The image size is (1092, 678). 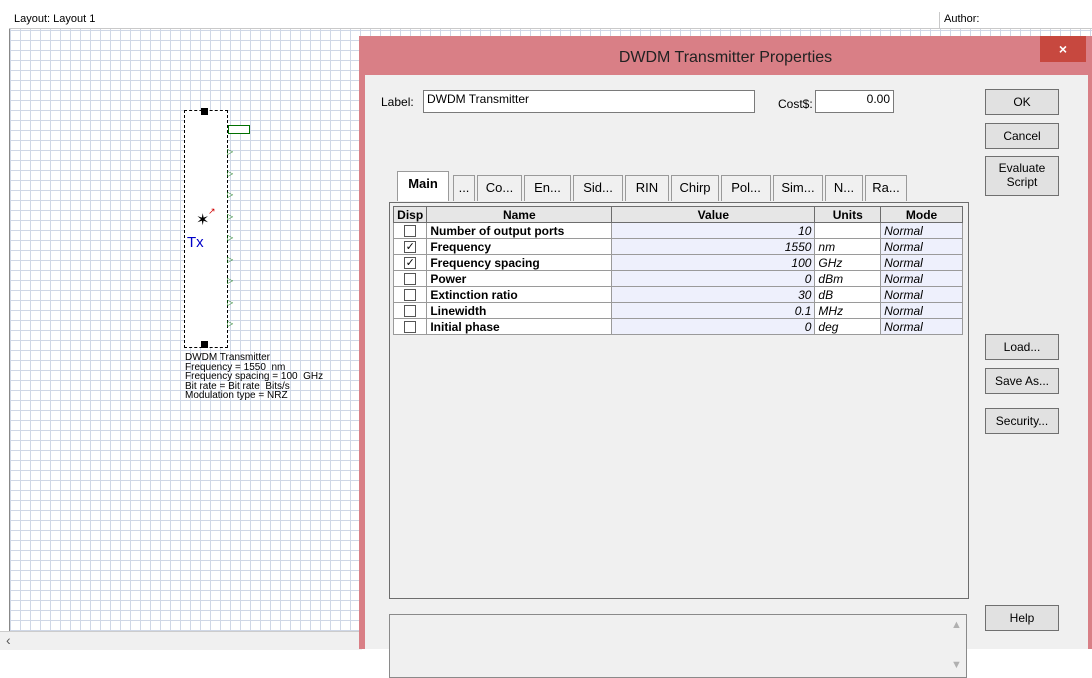 I want to click on tab-rin: RIN, so click(x=647, y=188).